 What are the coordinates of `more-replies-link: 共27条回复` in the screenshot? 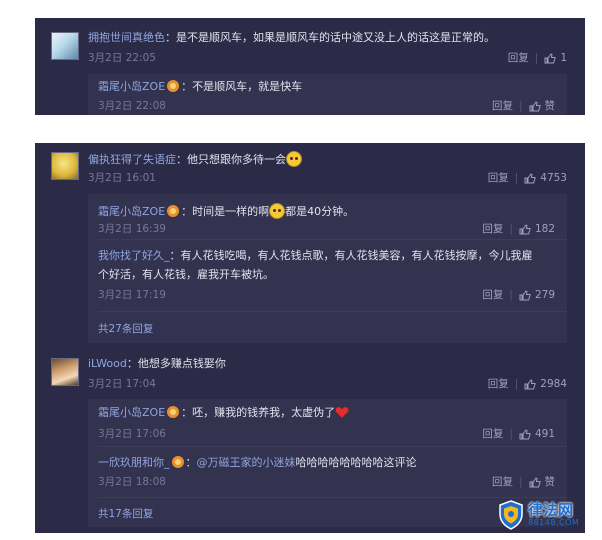 It's located at (125, 328).